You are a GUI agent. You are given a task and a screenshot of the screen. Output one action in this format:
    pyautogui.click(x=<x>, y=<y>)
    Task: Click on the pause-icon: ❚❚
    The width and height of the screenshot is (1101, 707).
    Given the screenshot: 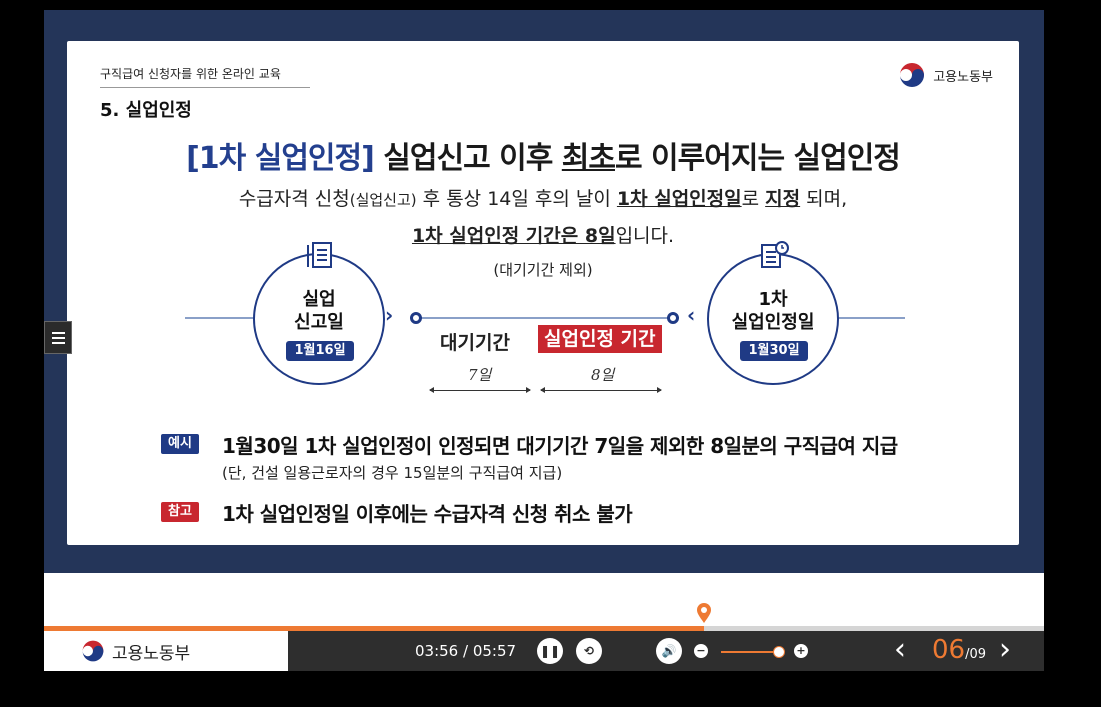 What is the action you would take?
    pyautogui.click(x=550, y=651)
    